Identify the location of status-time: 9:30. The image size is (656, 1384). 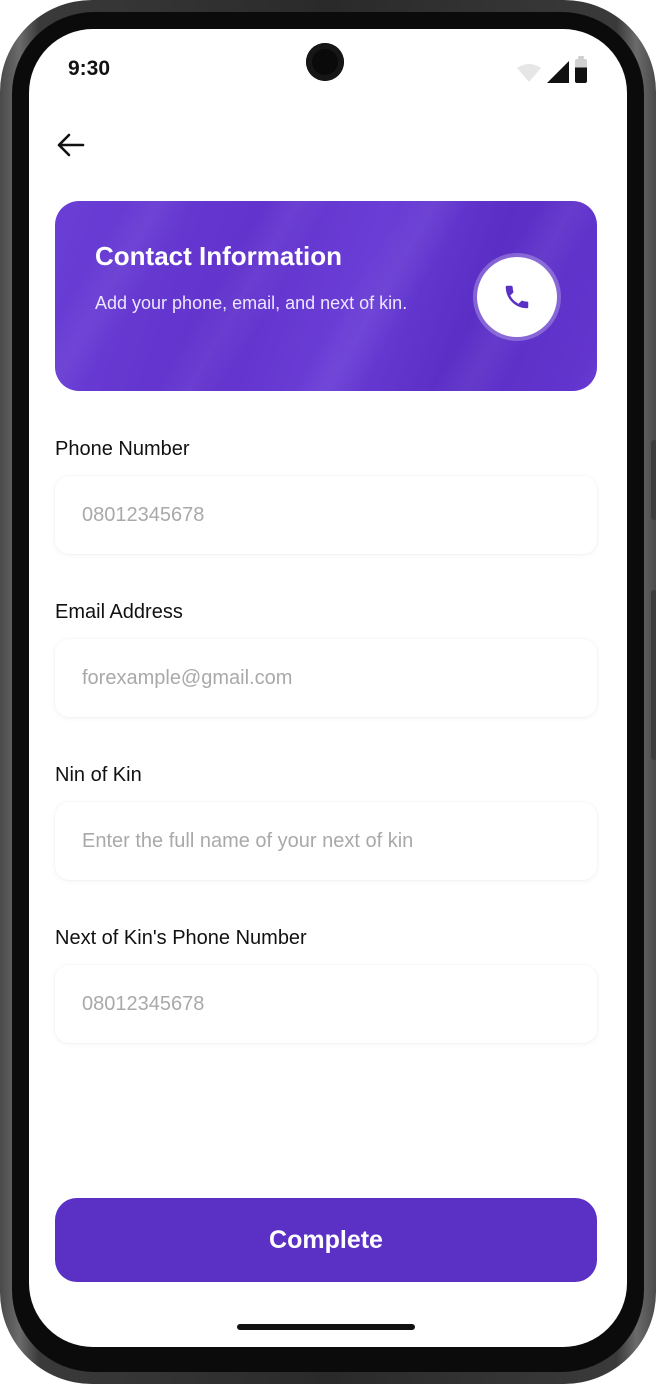
(89, 68).